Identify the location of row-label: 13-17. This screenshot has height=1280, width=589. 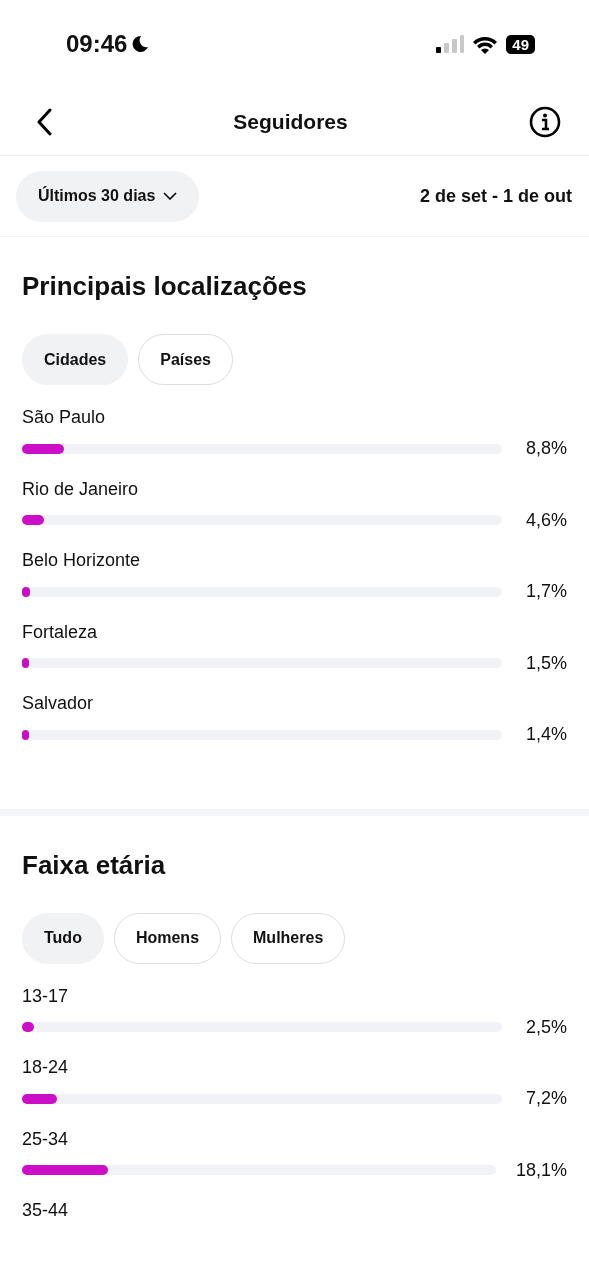
(46, 996).